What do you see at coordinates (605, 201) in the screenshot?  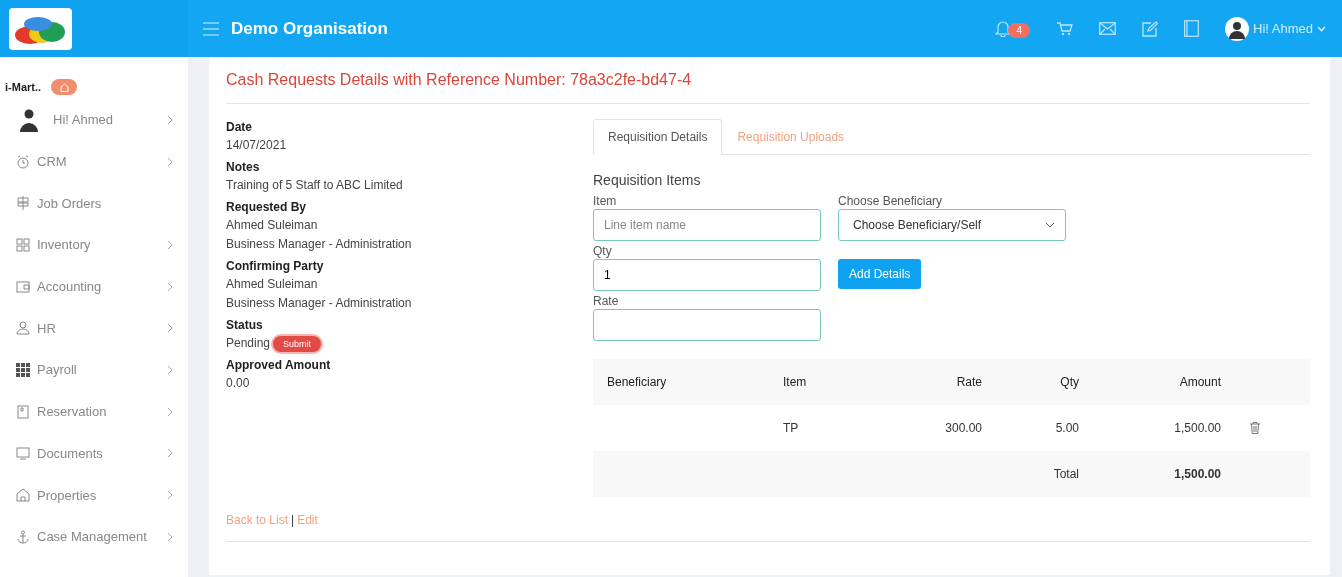 I see `field-label: Item` at bounding box center [605, 201].